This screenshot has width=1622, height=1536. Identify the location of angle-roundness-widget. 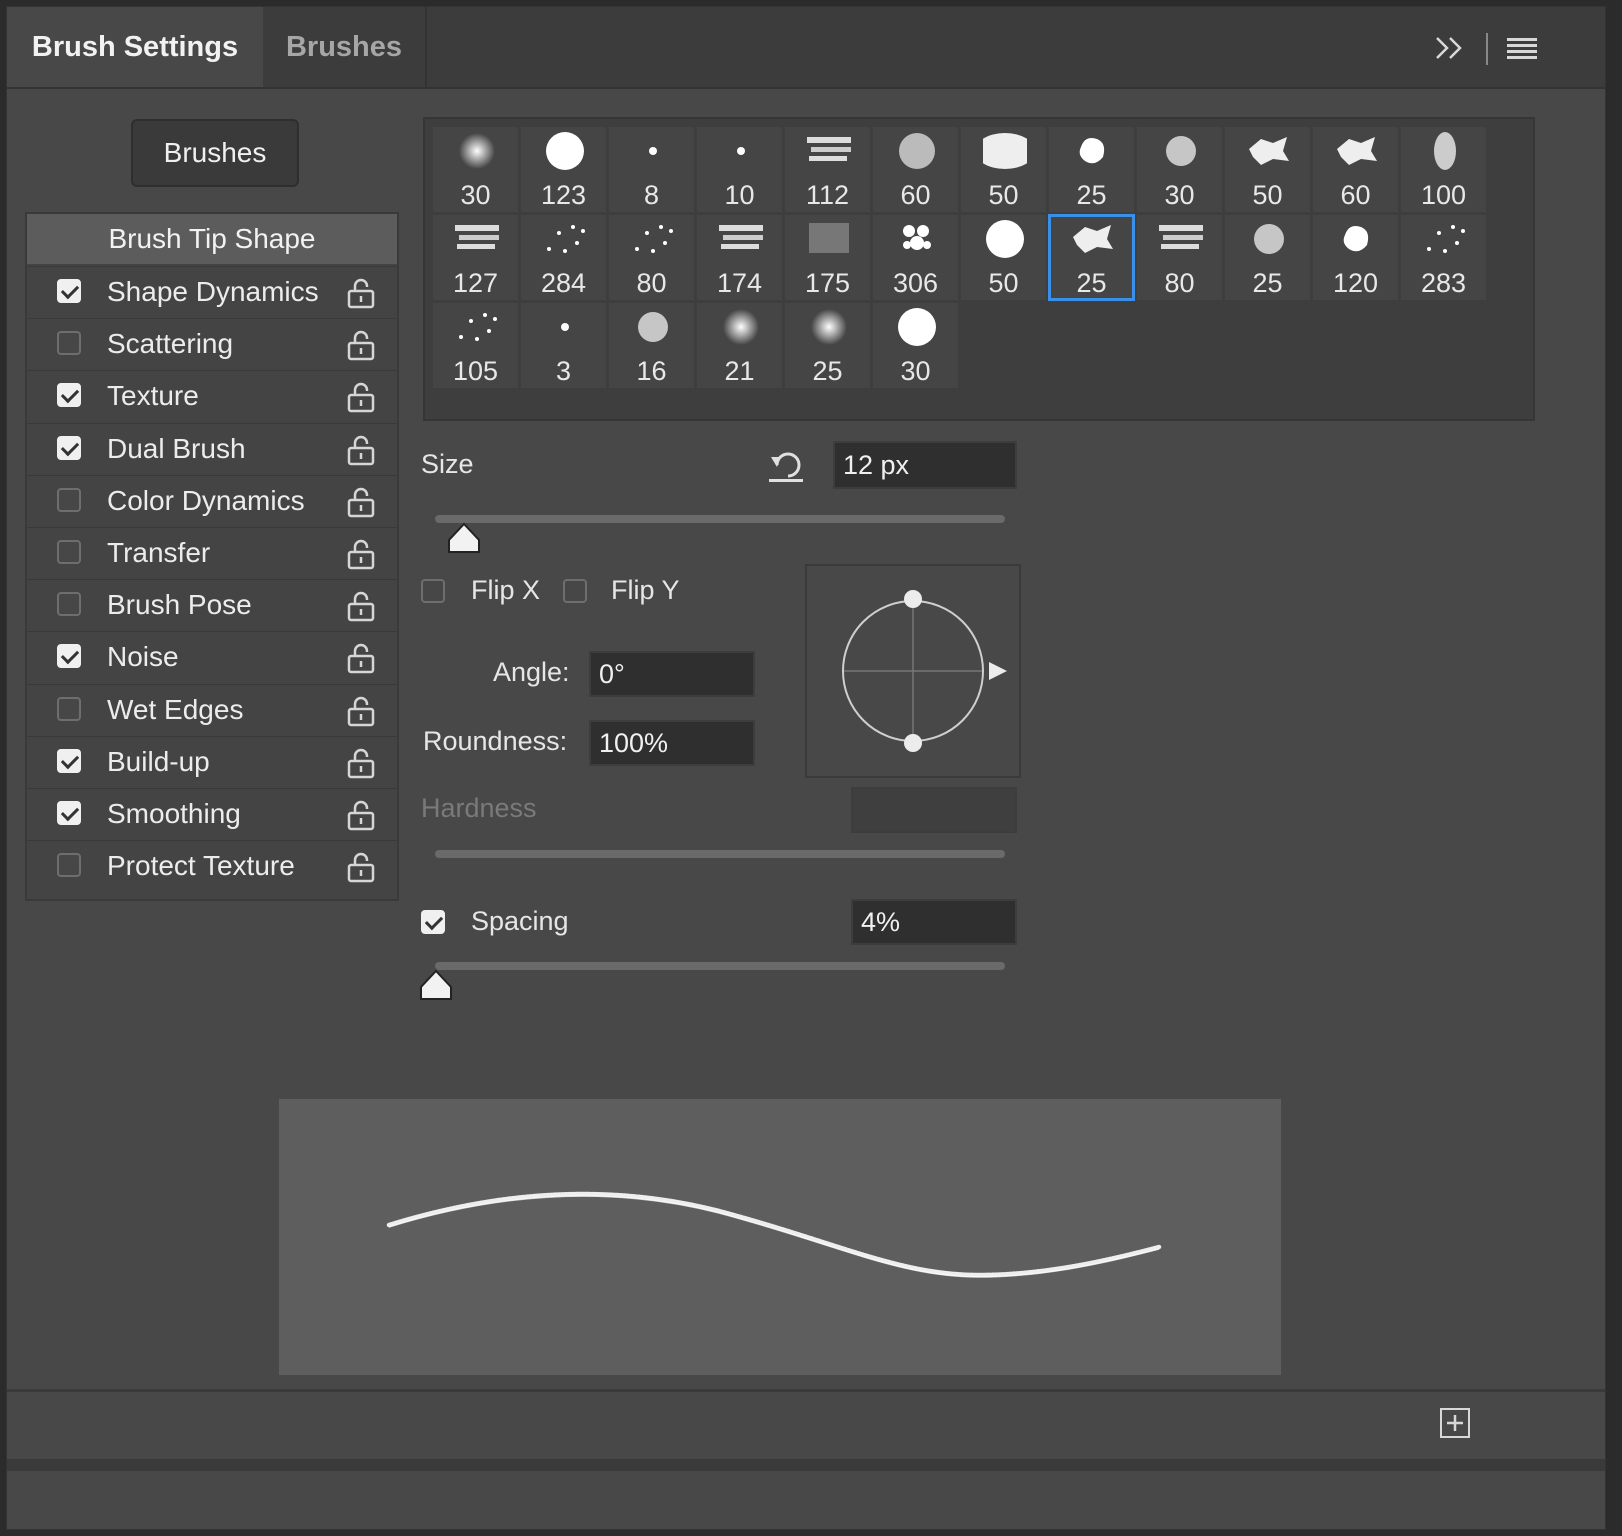
(913, 671).